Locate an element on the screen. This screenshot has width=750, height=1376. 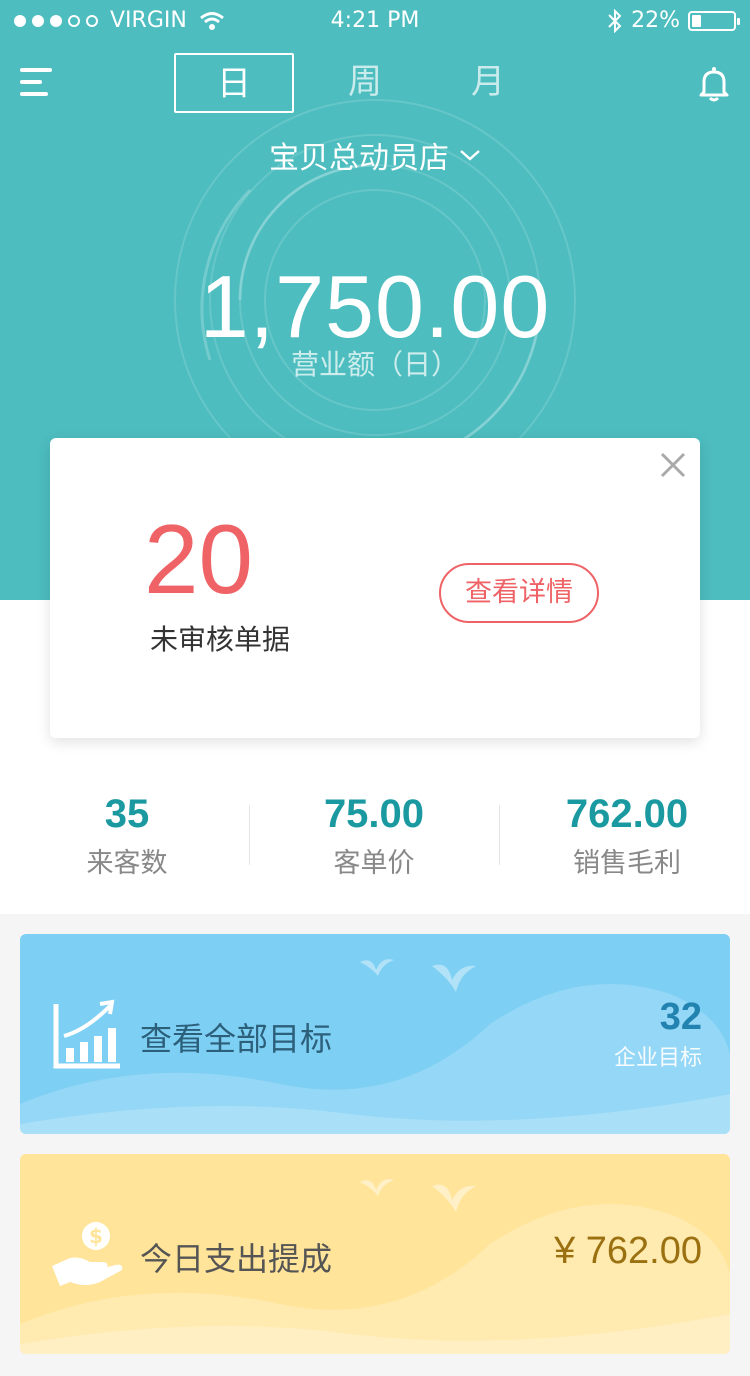
stat-label: 销售毛利 is located at coordinates (627, 863).